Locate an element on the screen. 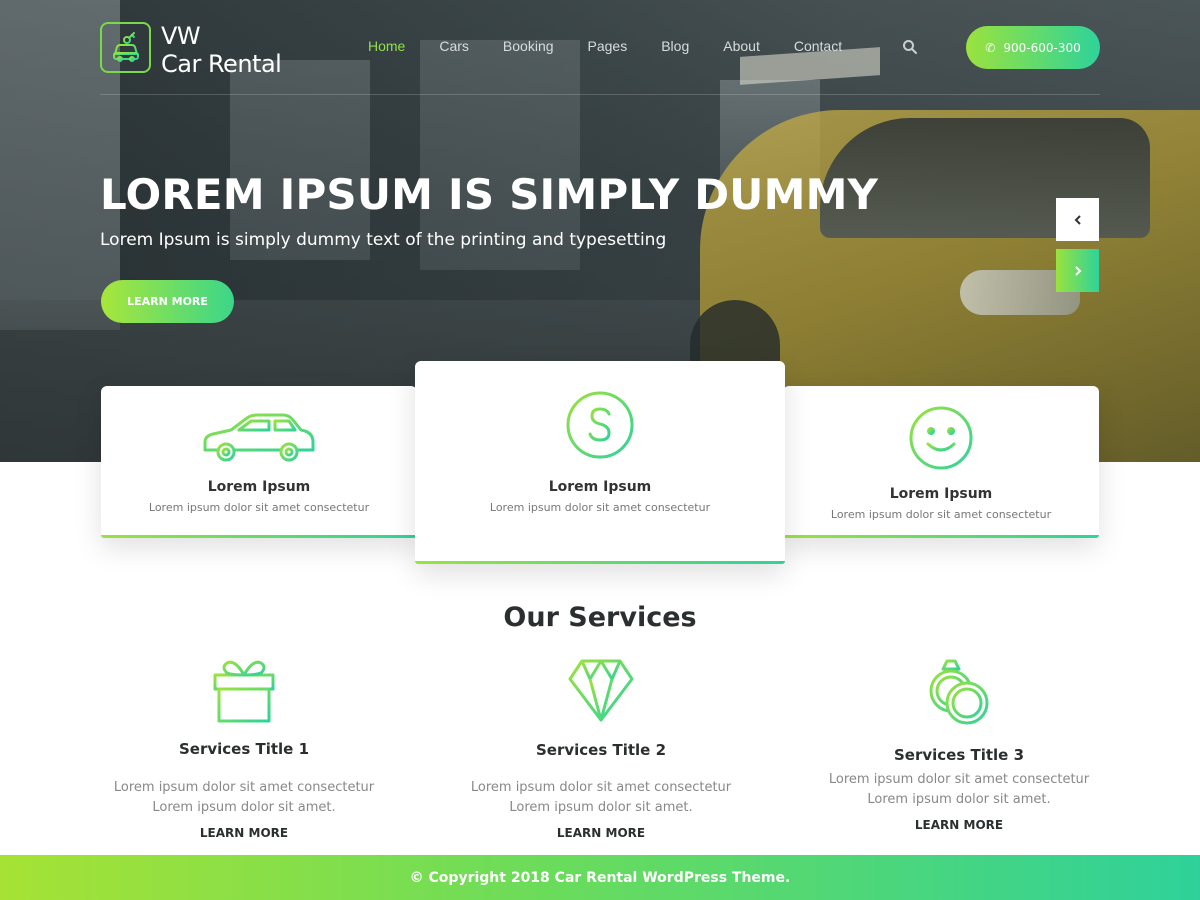 The width and height of the screenshot is (1200, 900). phone-icon: ✆ is located at coordinates (990, 47).